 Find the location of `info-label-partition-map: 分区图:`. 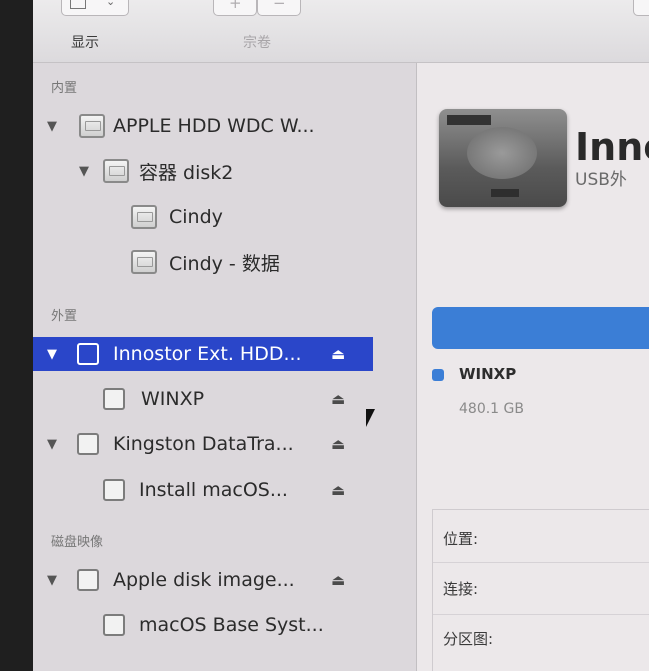

info-label-partition-map: 分区图: is located at coordinates (468, 639).